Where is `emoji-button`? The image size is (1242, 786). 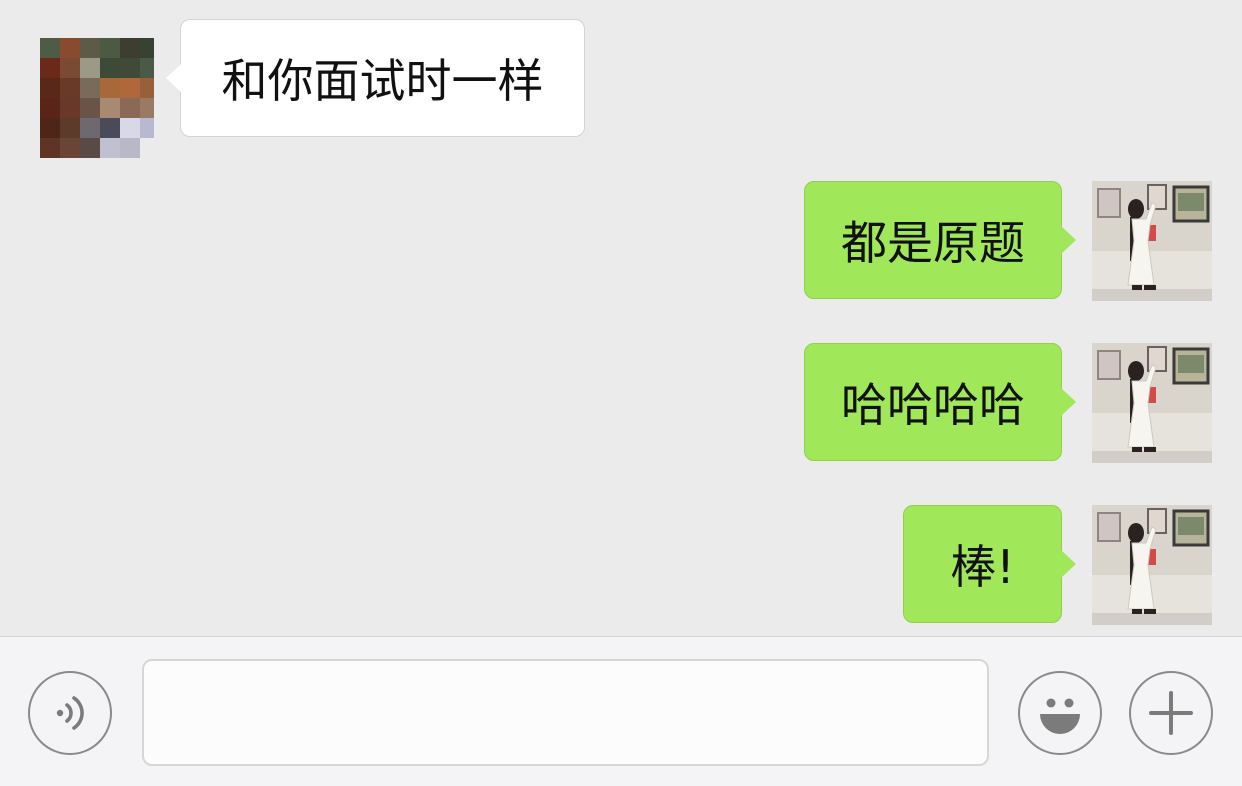
emoji-button is located at coordinates (1060, 713).